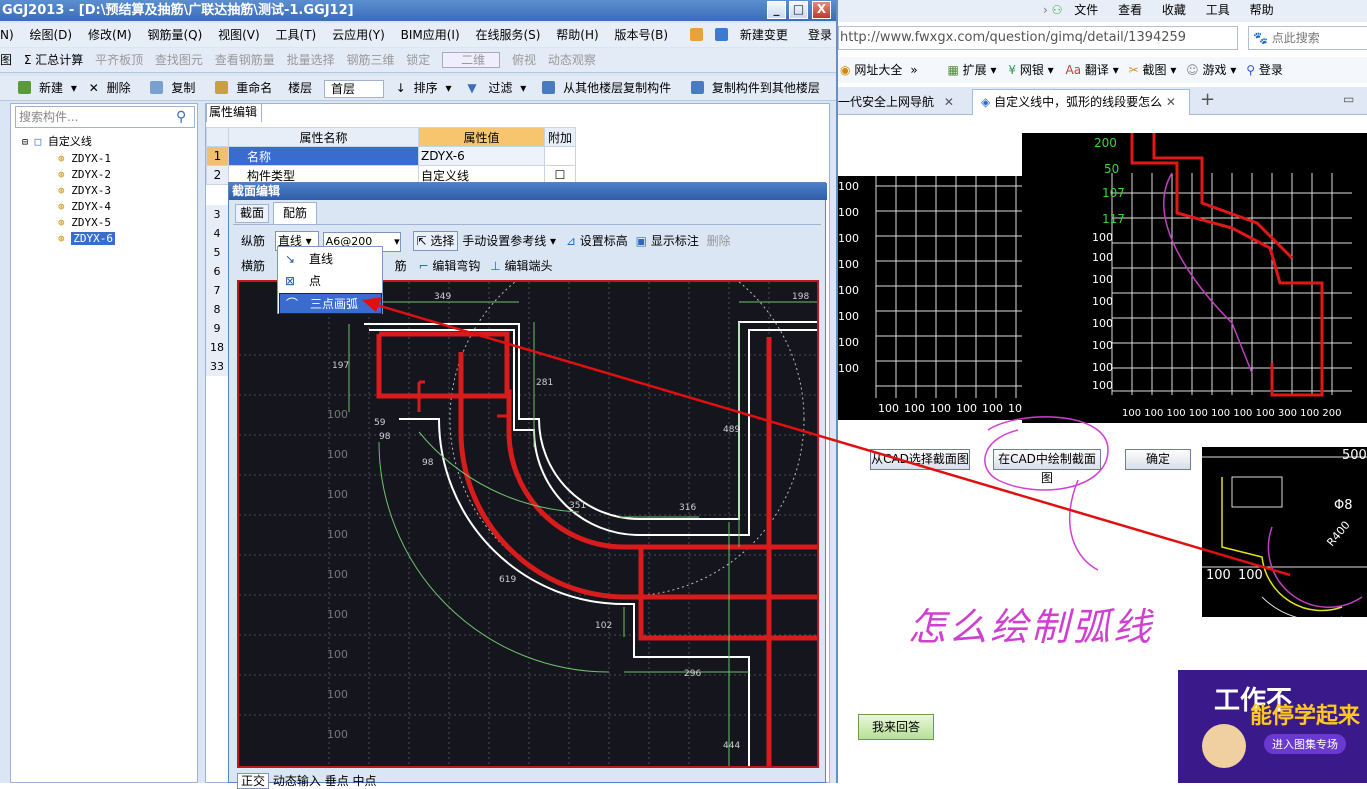 This screenshot has height=789, width=1367. Describe the element at coordinates (1284, 532) in the screenshot. I see `cad-image-3: 500 Φ8 100 100 R400` at that location.